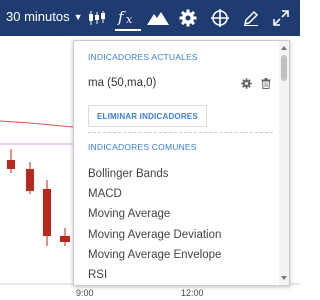 The image size is (320, 300). Describe the element at coordinates (266, 83) in the screenshot. I see `trash-icon` at that location.